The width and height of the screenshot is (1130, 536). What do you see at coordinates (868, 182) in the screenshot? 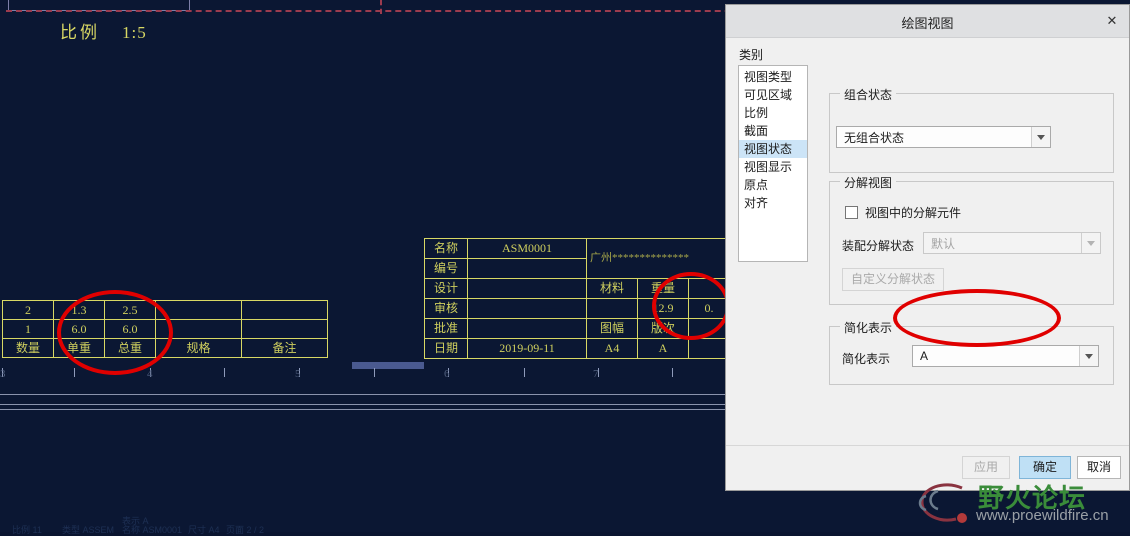
I see `exploded-view-group-title: 分解视图` at bounding box center [868, 182].